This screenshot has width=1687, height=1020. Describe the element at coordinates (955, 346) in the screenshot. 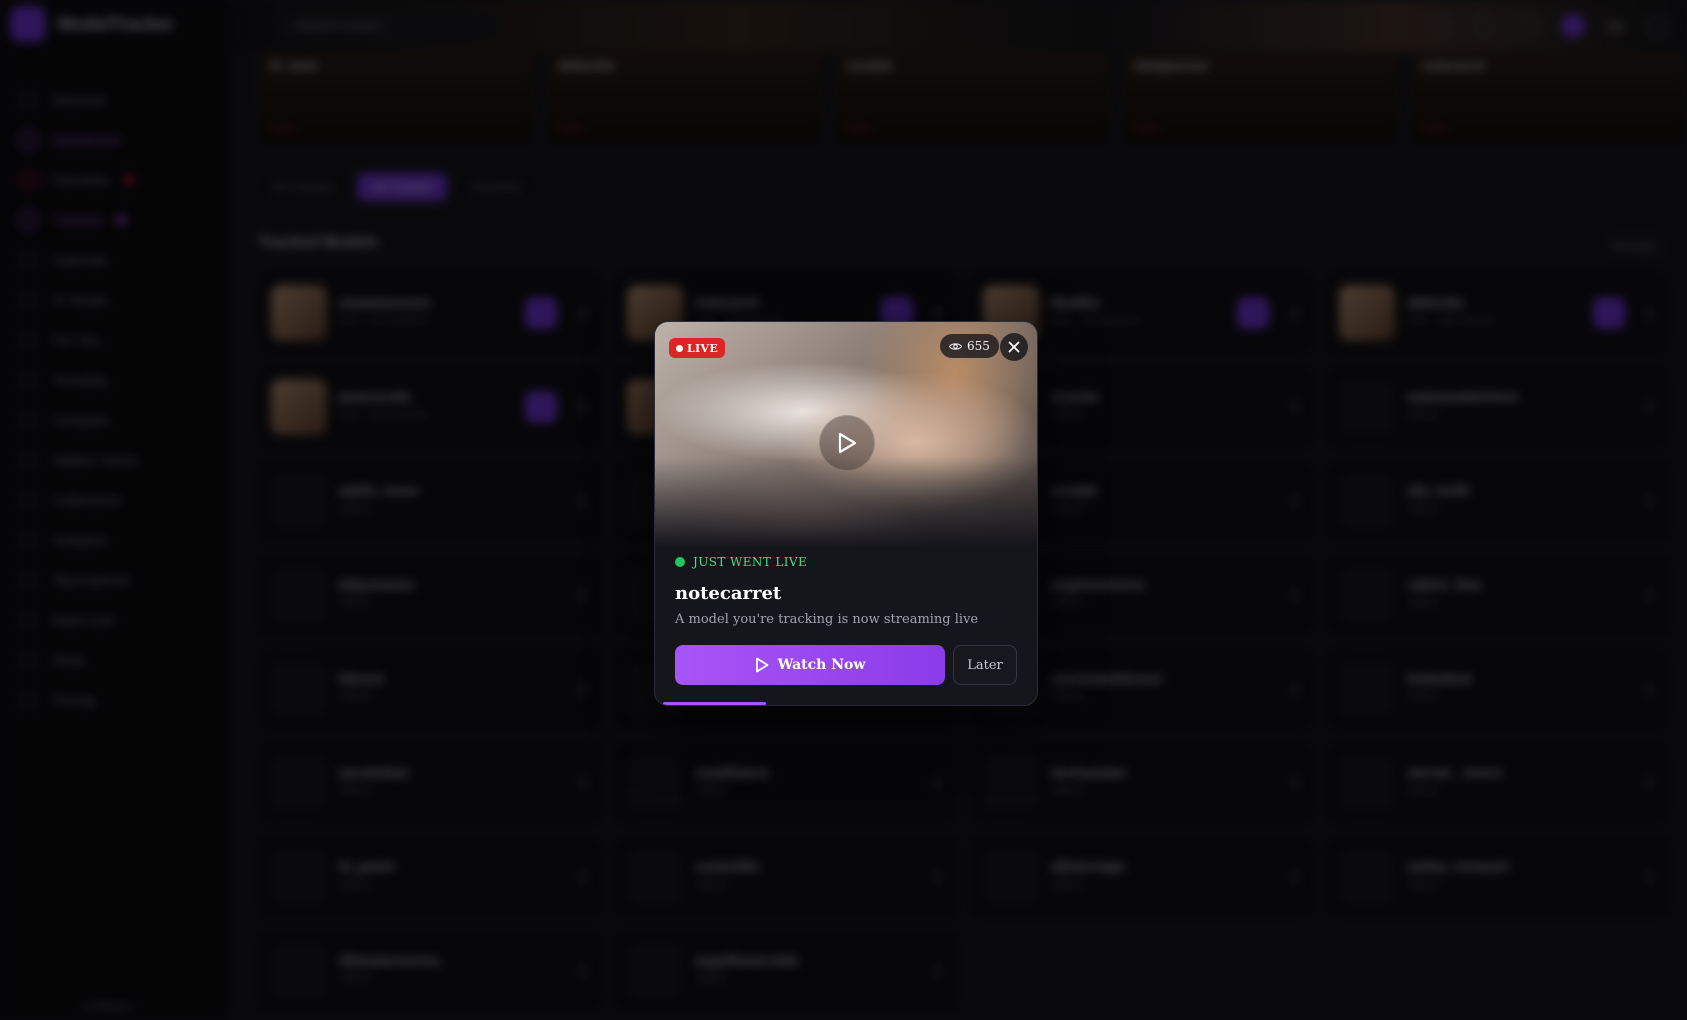

I see `eye-icon` at that location.